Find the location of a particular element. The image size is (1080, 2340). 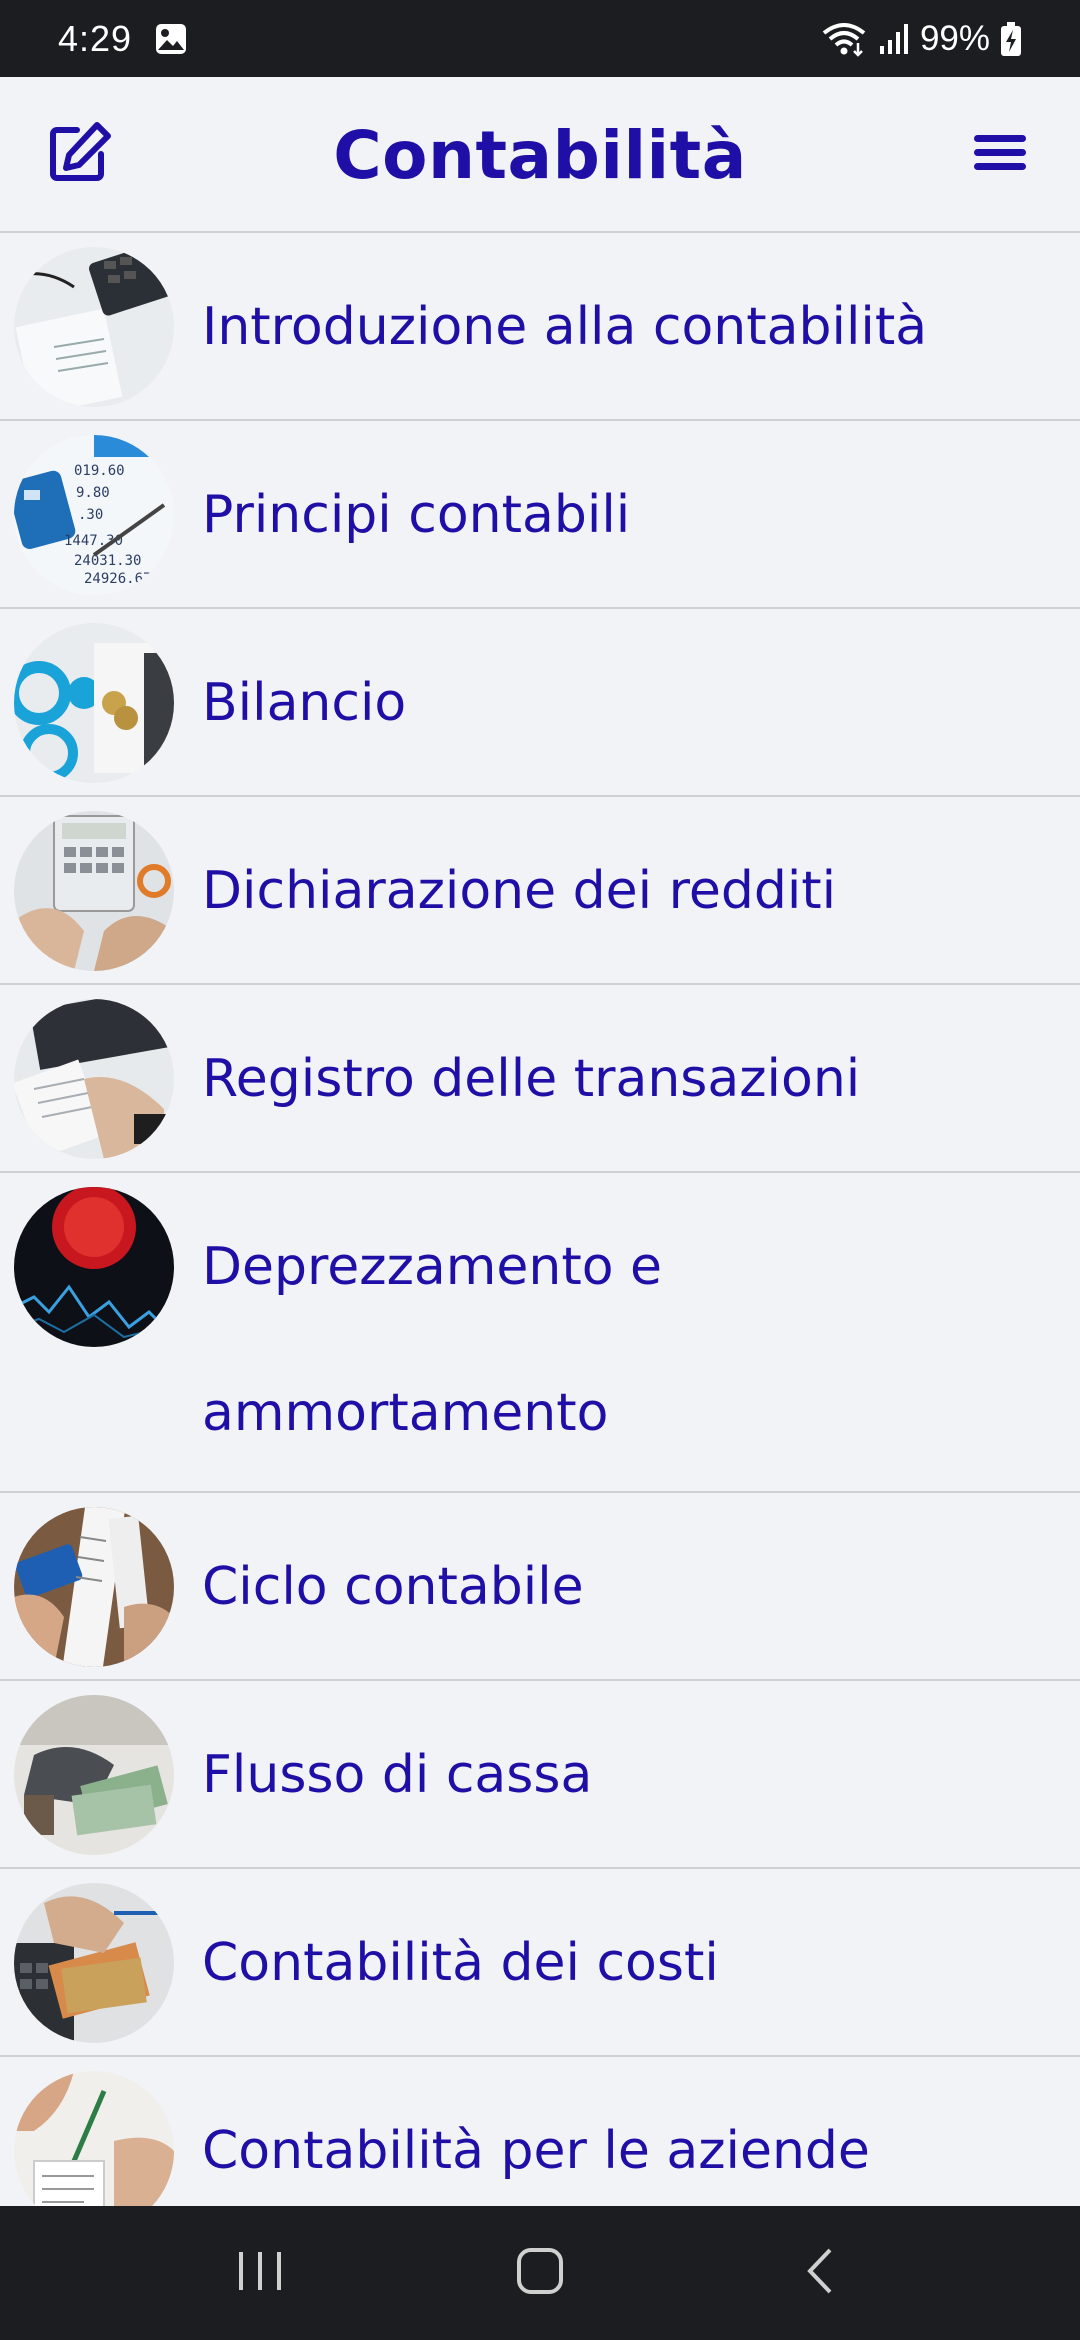

list-item: Contabilità per le aziende is located at coordinates (540, 2131).